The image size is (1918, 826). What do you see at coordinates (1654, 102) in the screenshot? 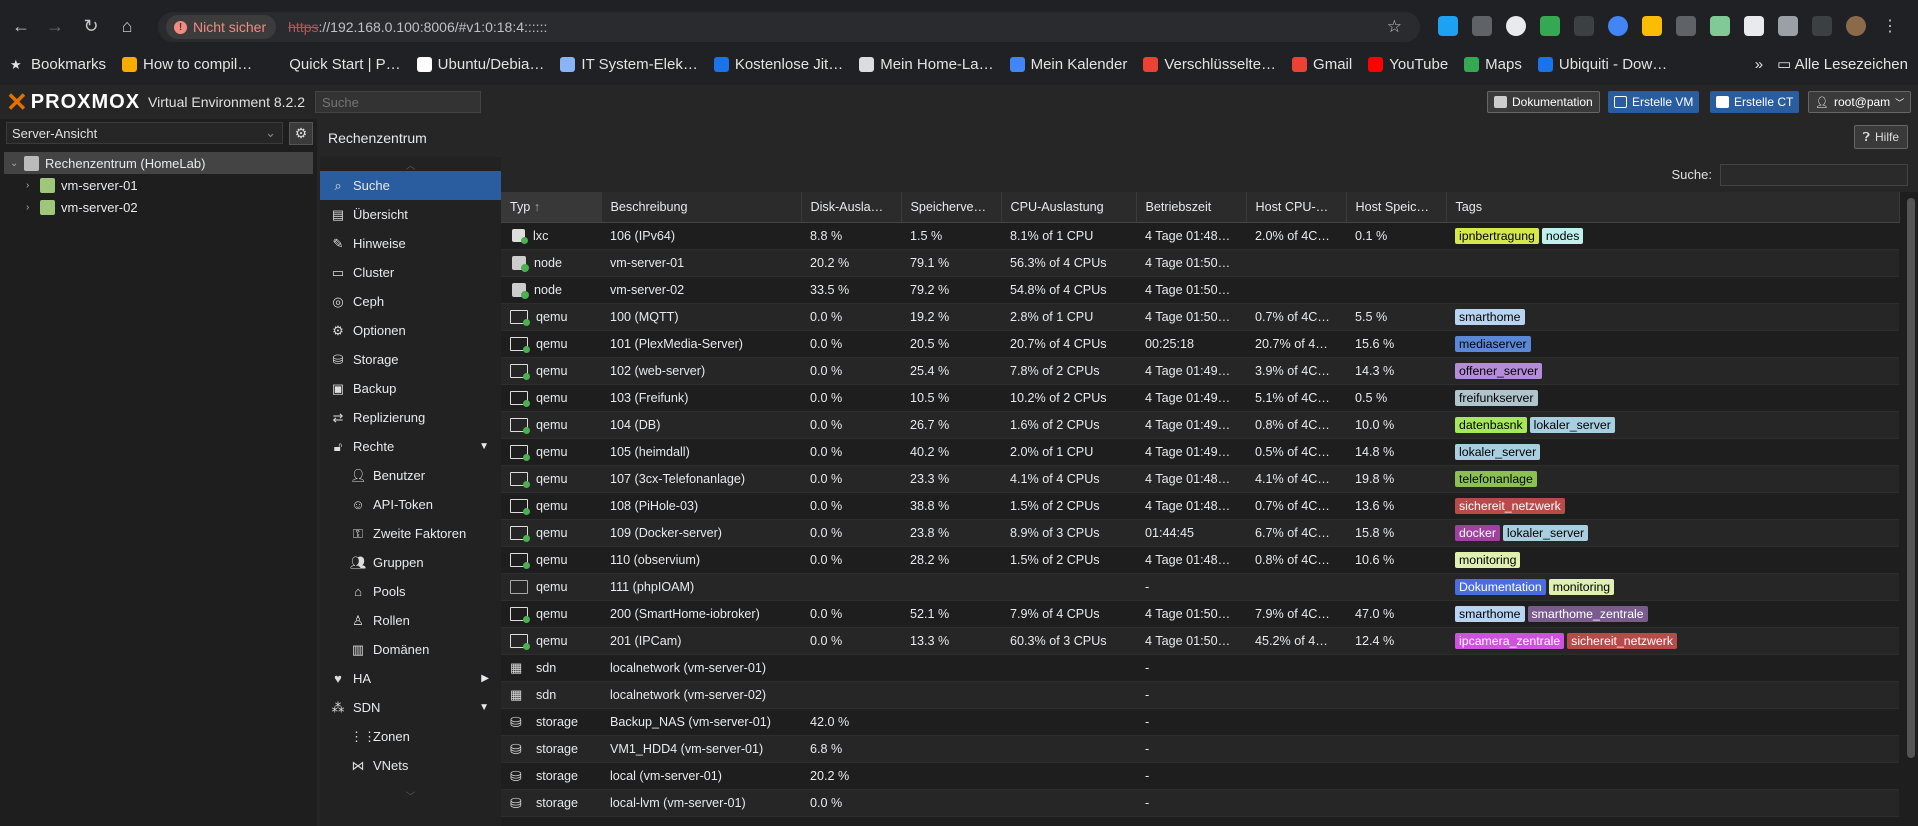
I see `create-vm-button: Erstelle VM` at bounding box center [1654, 102].